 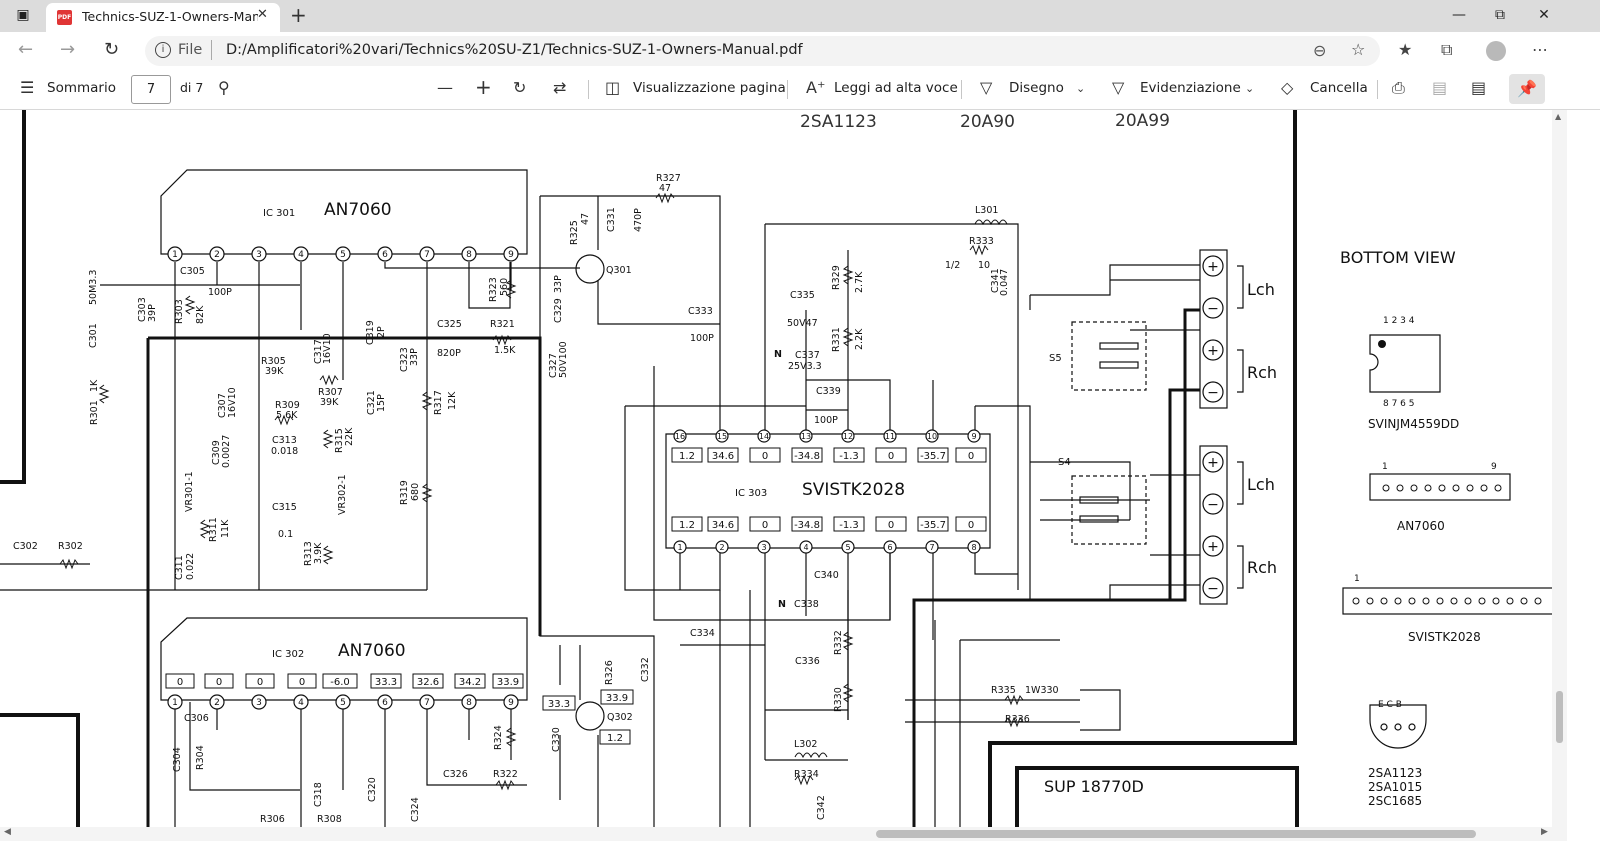 What do you see at coordinates (427, 255) in the screenshot?
I see `ic301-pin: 7` at bounding box center [427, 255].